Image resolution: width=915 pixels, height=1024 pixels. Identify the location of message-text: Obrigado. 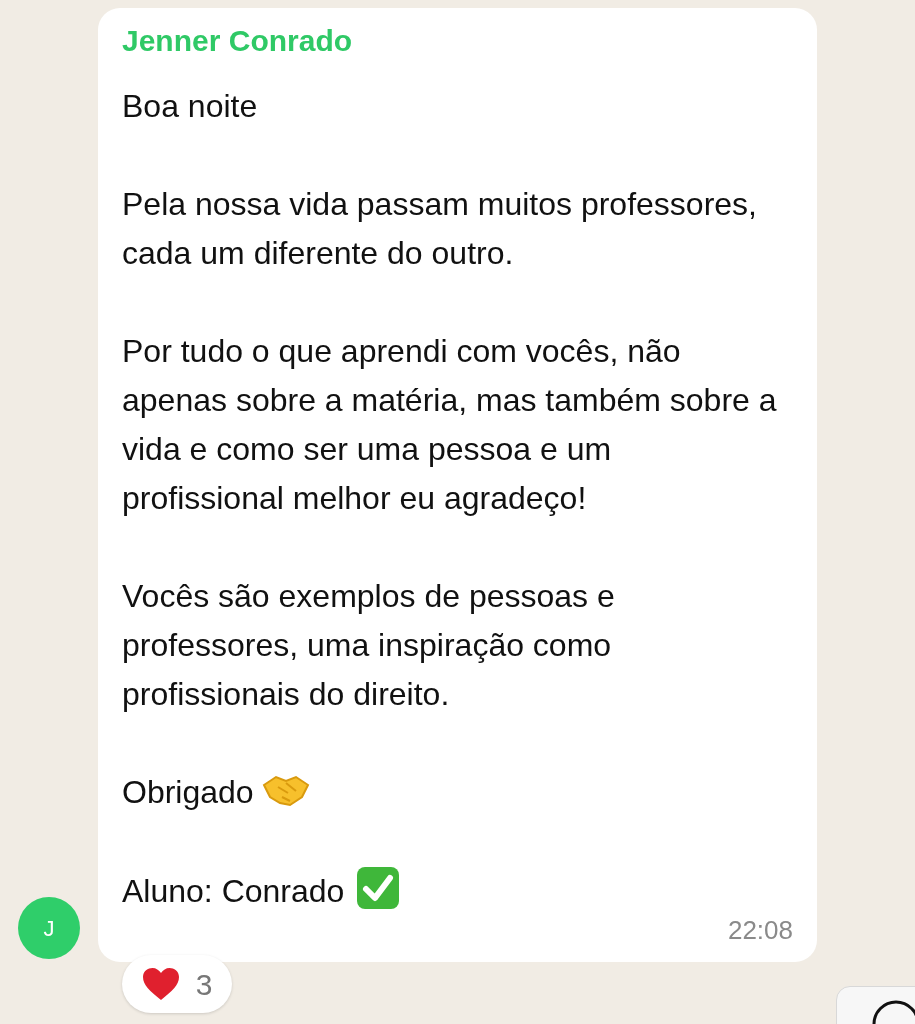
(449, 792).